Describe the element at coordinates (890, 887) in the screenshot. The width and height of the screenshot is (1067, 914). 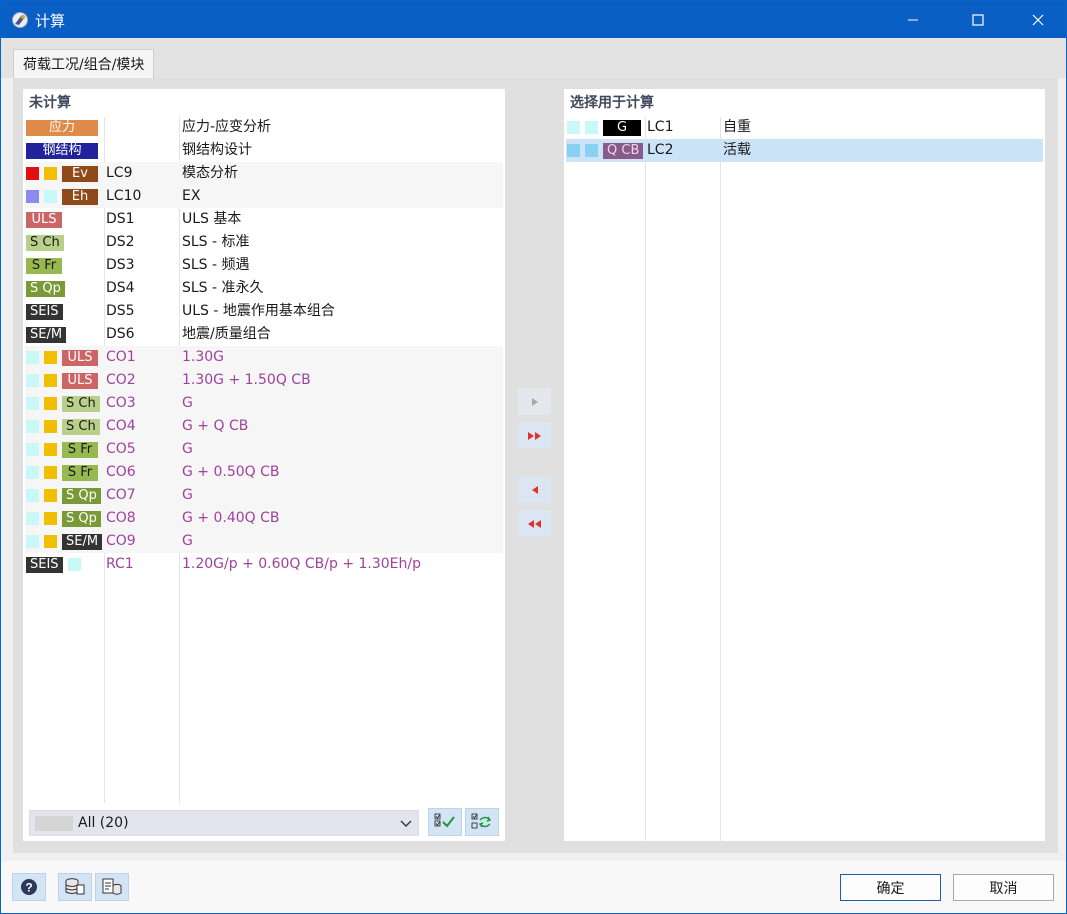
I see `ok-button: 确定` at that location.